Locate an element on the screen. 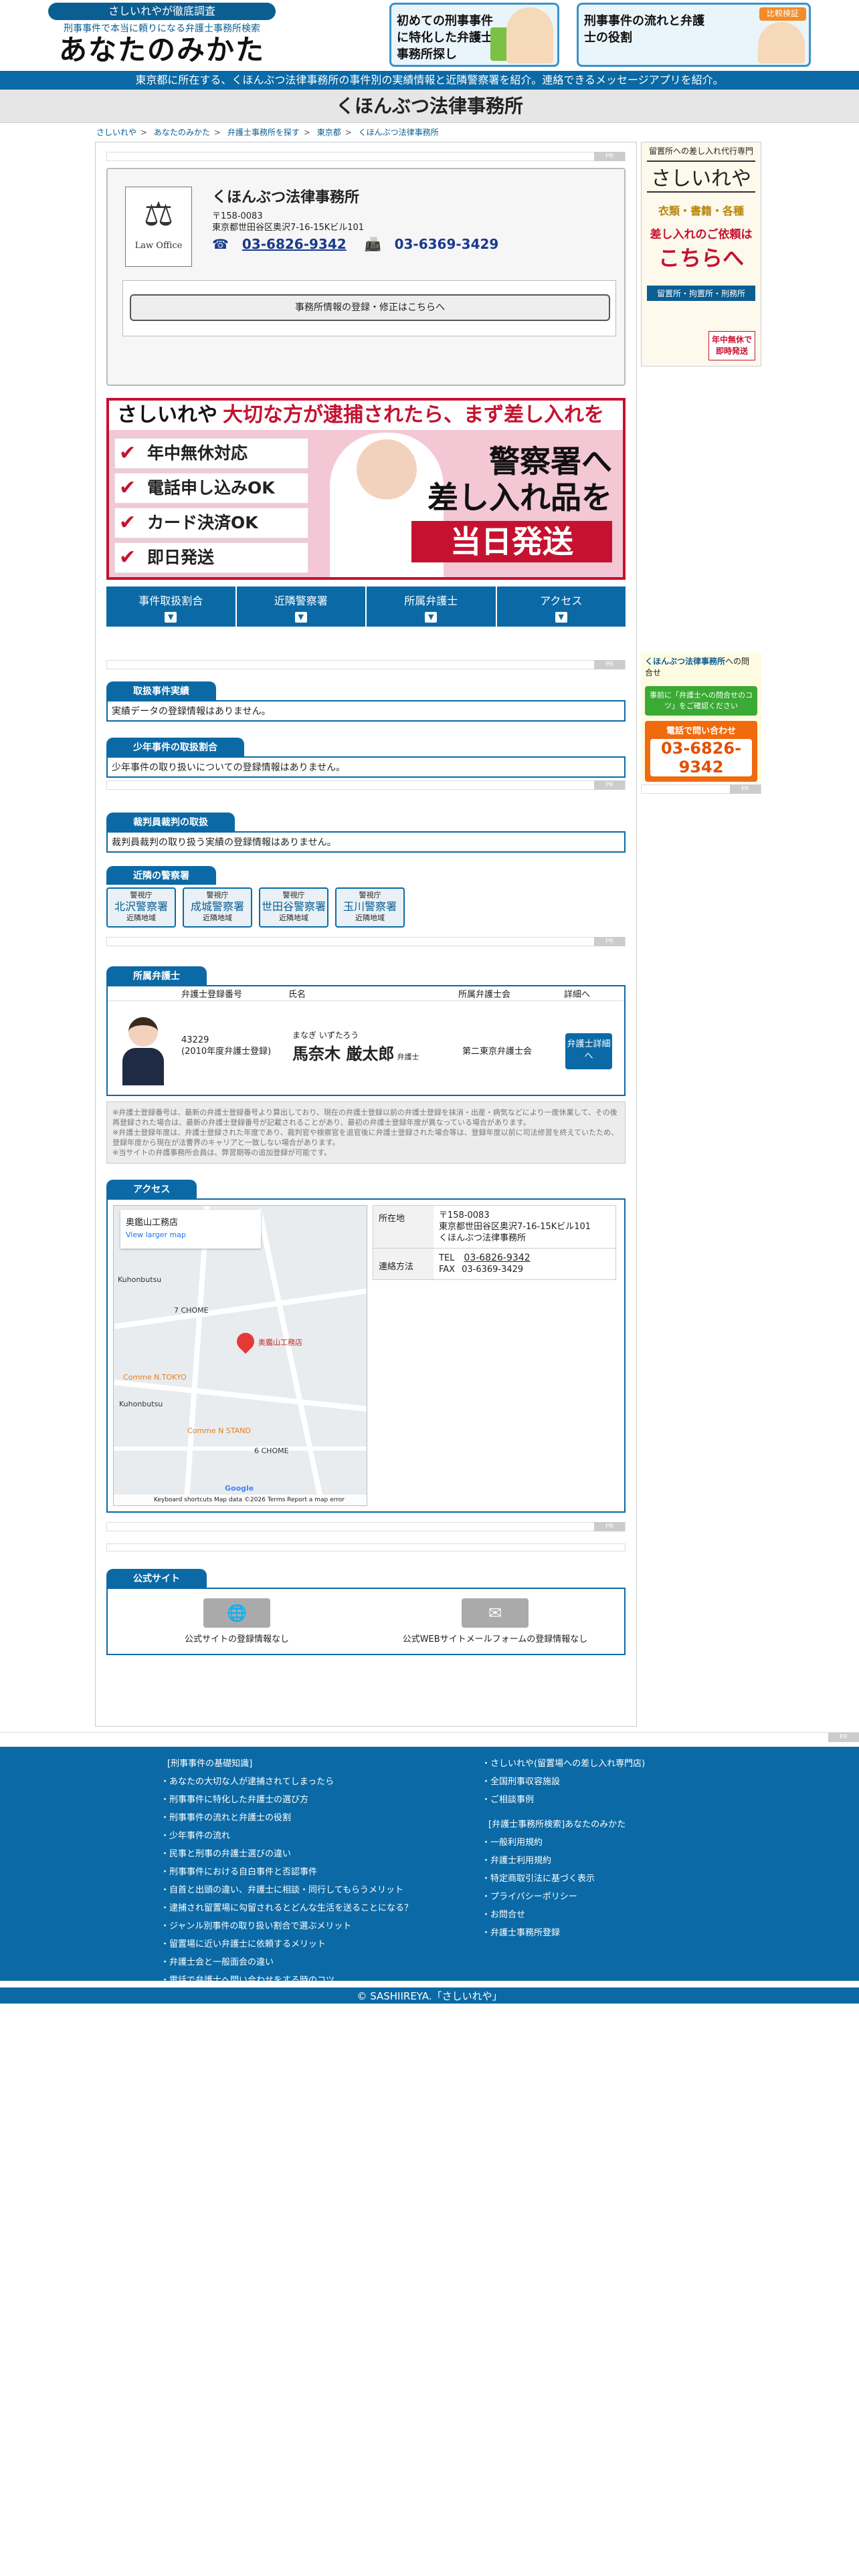  footer-link: 全国刑事収容施設 is located at coordinates (642, 1782).